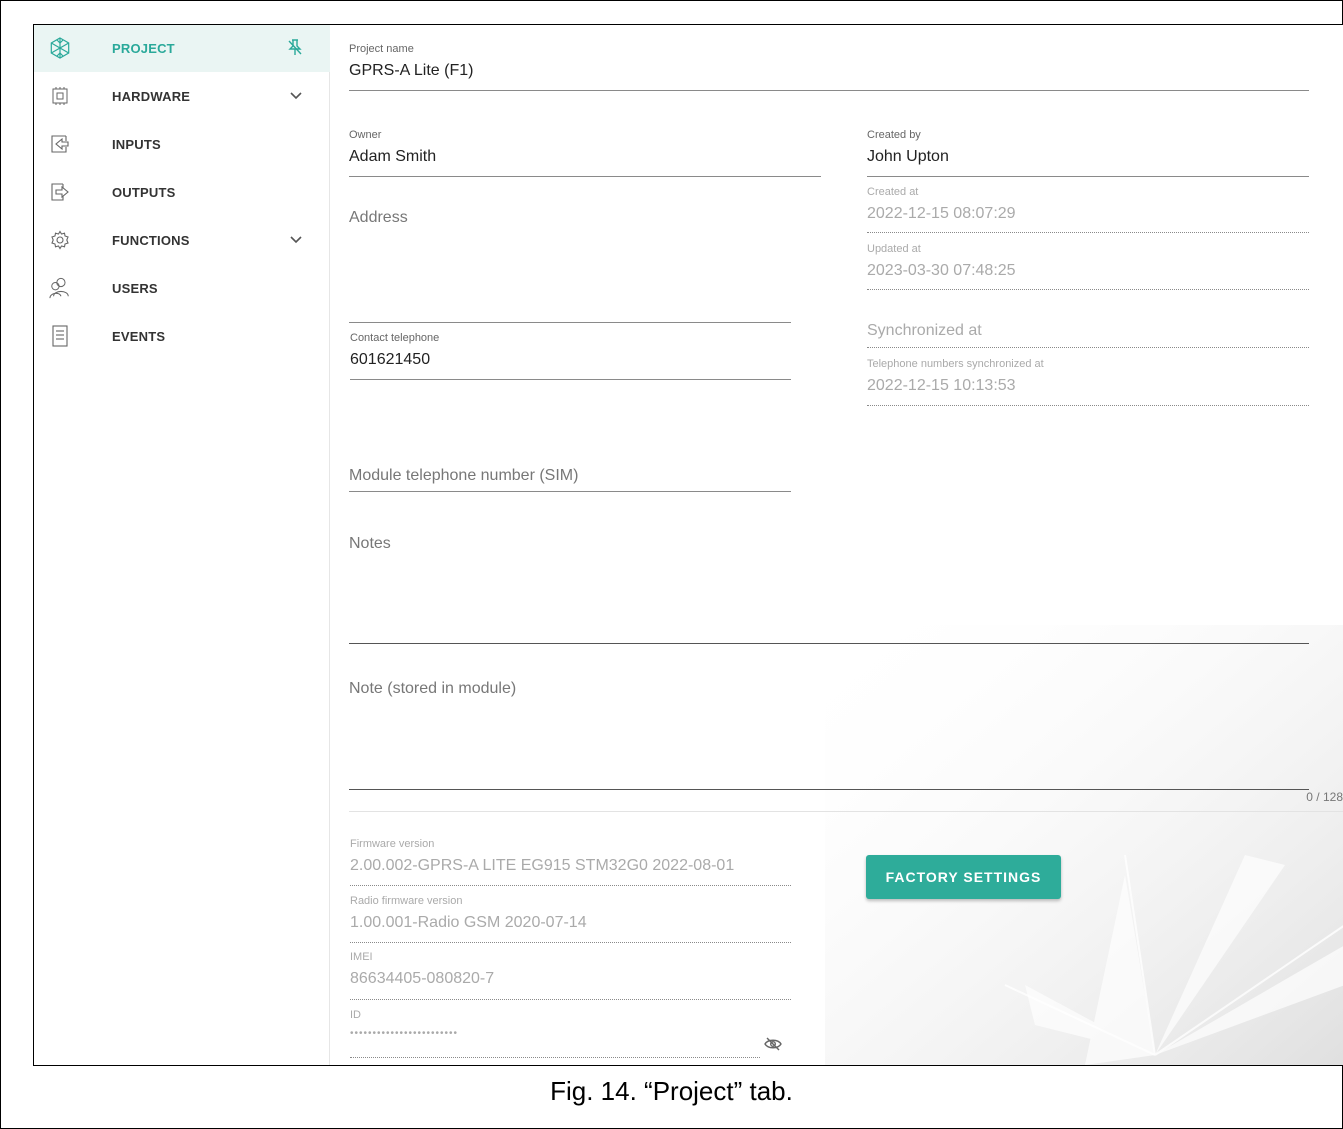 The width and height of the screenshot is (1343, 1129). I want to click on project-name-input: GPRS-A Lite (F1), so click(829, 72).